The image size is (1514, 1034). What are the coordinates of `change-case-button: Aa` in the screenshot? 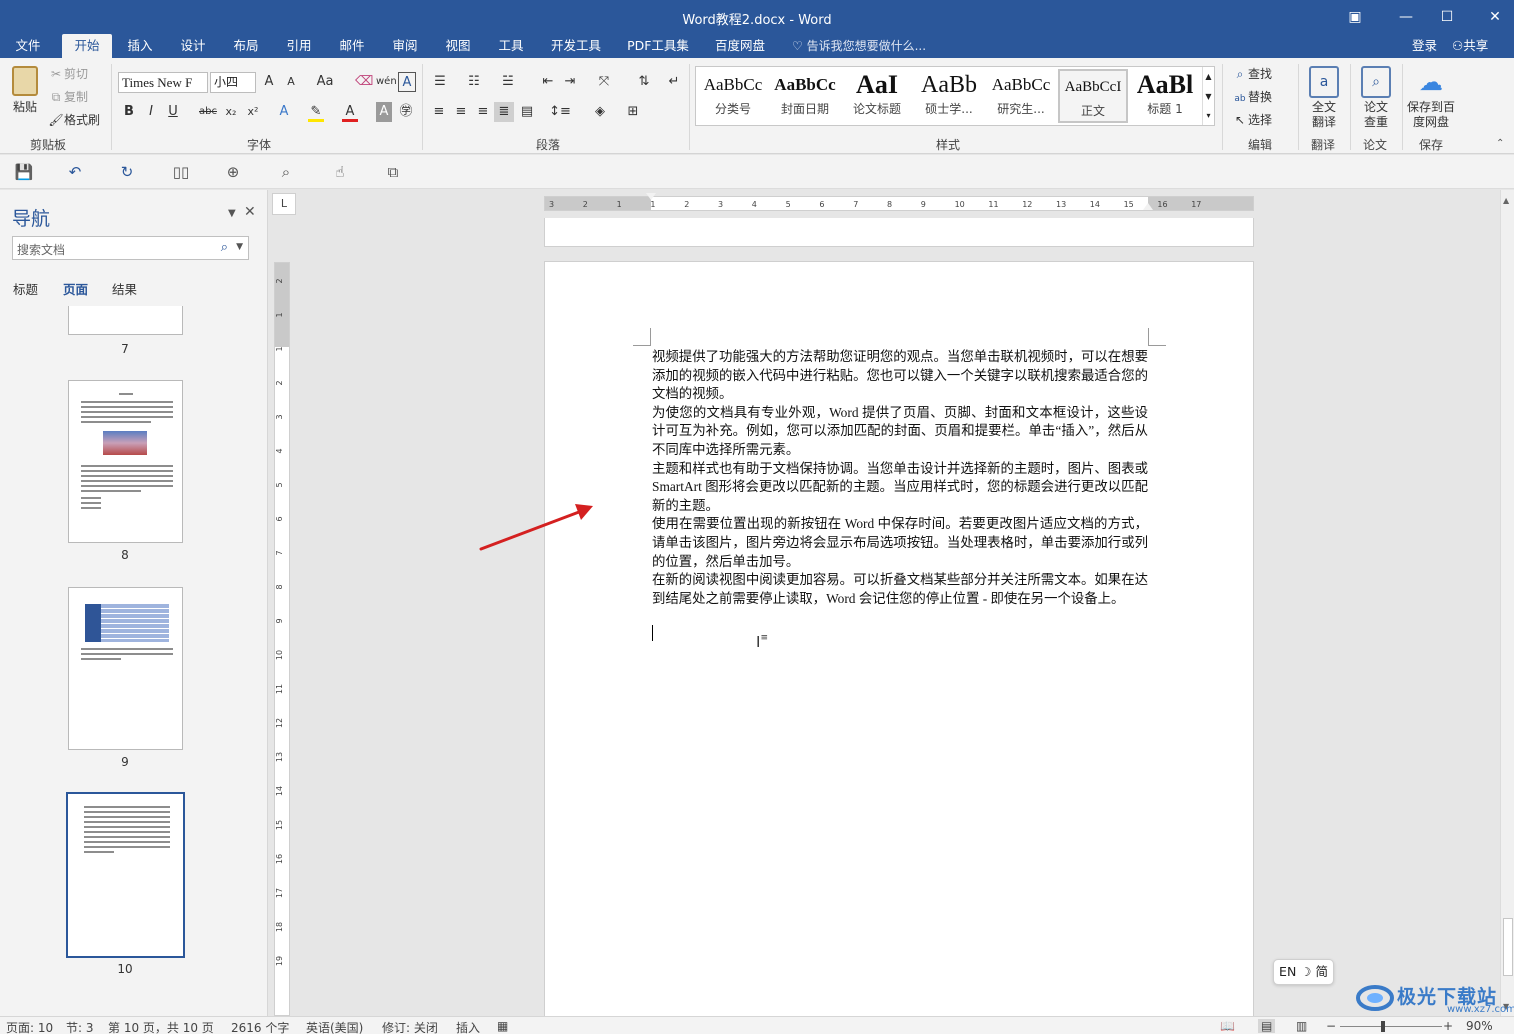 It's located at (325, 82).